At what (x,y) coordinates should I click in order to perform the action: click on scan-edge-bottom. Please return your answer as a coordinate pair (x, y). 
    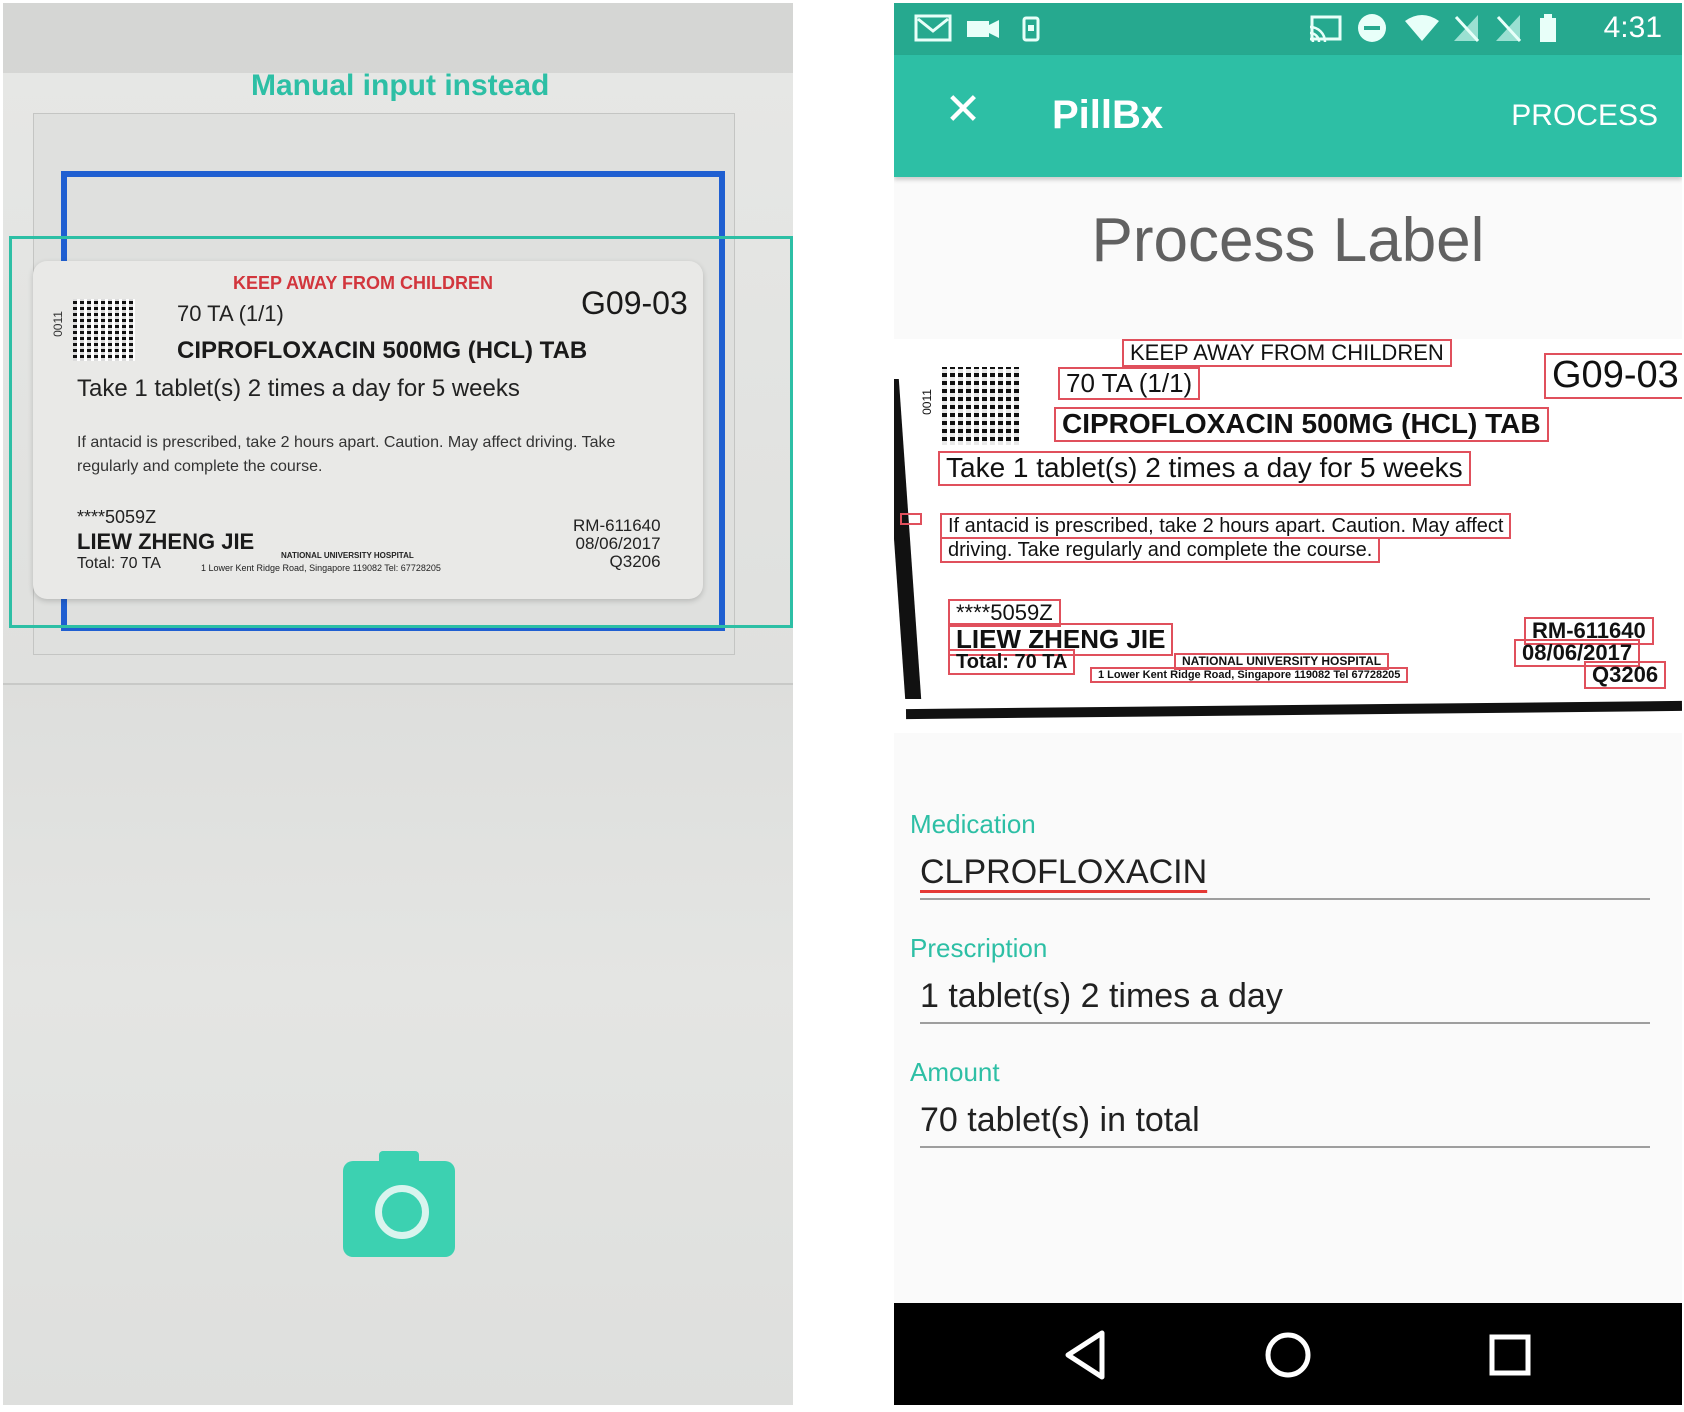
    Looking at the image, I should click on (1293, 710).